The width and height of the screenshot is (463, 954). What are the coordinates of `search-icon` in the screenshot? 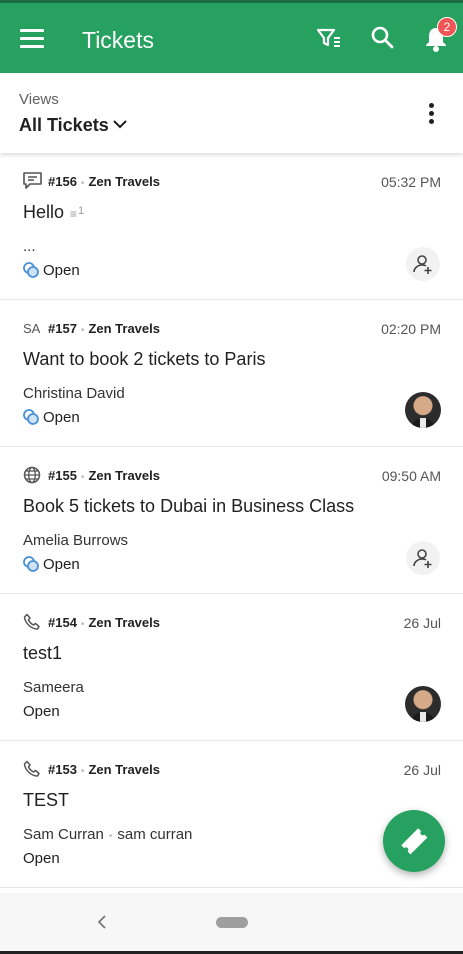 It's located at (384, 39).